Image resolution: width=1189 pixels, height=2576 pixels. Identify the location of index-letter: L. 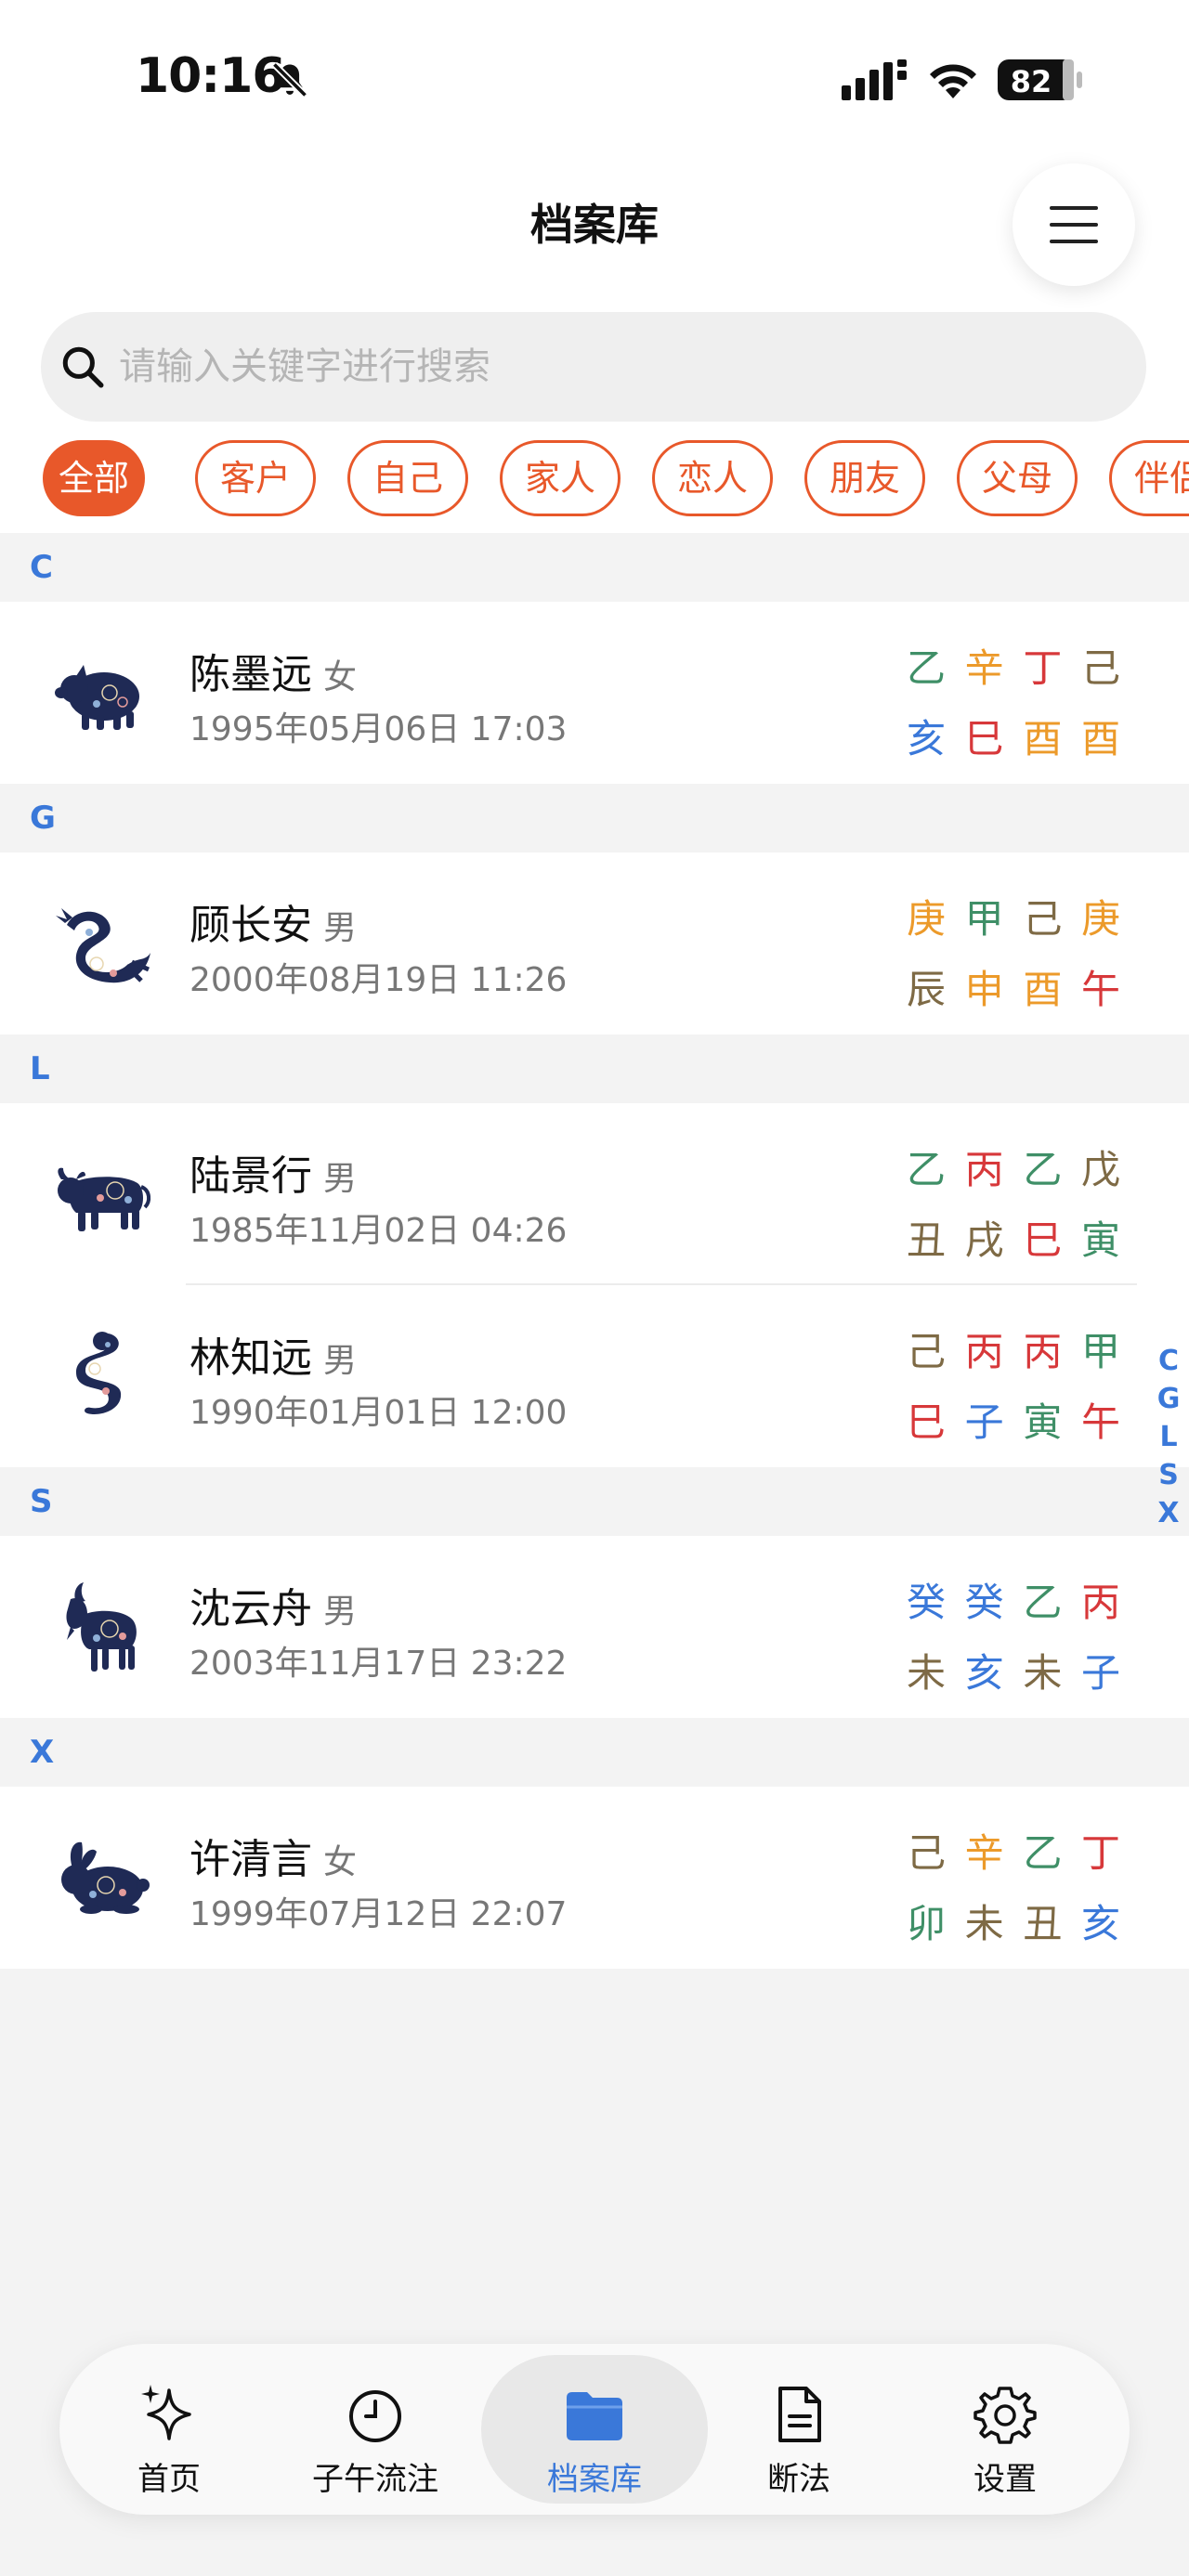
(1168, 1440).